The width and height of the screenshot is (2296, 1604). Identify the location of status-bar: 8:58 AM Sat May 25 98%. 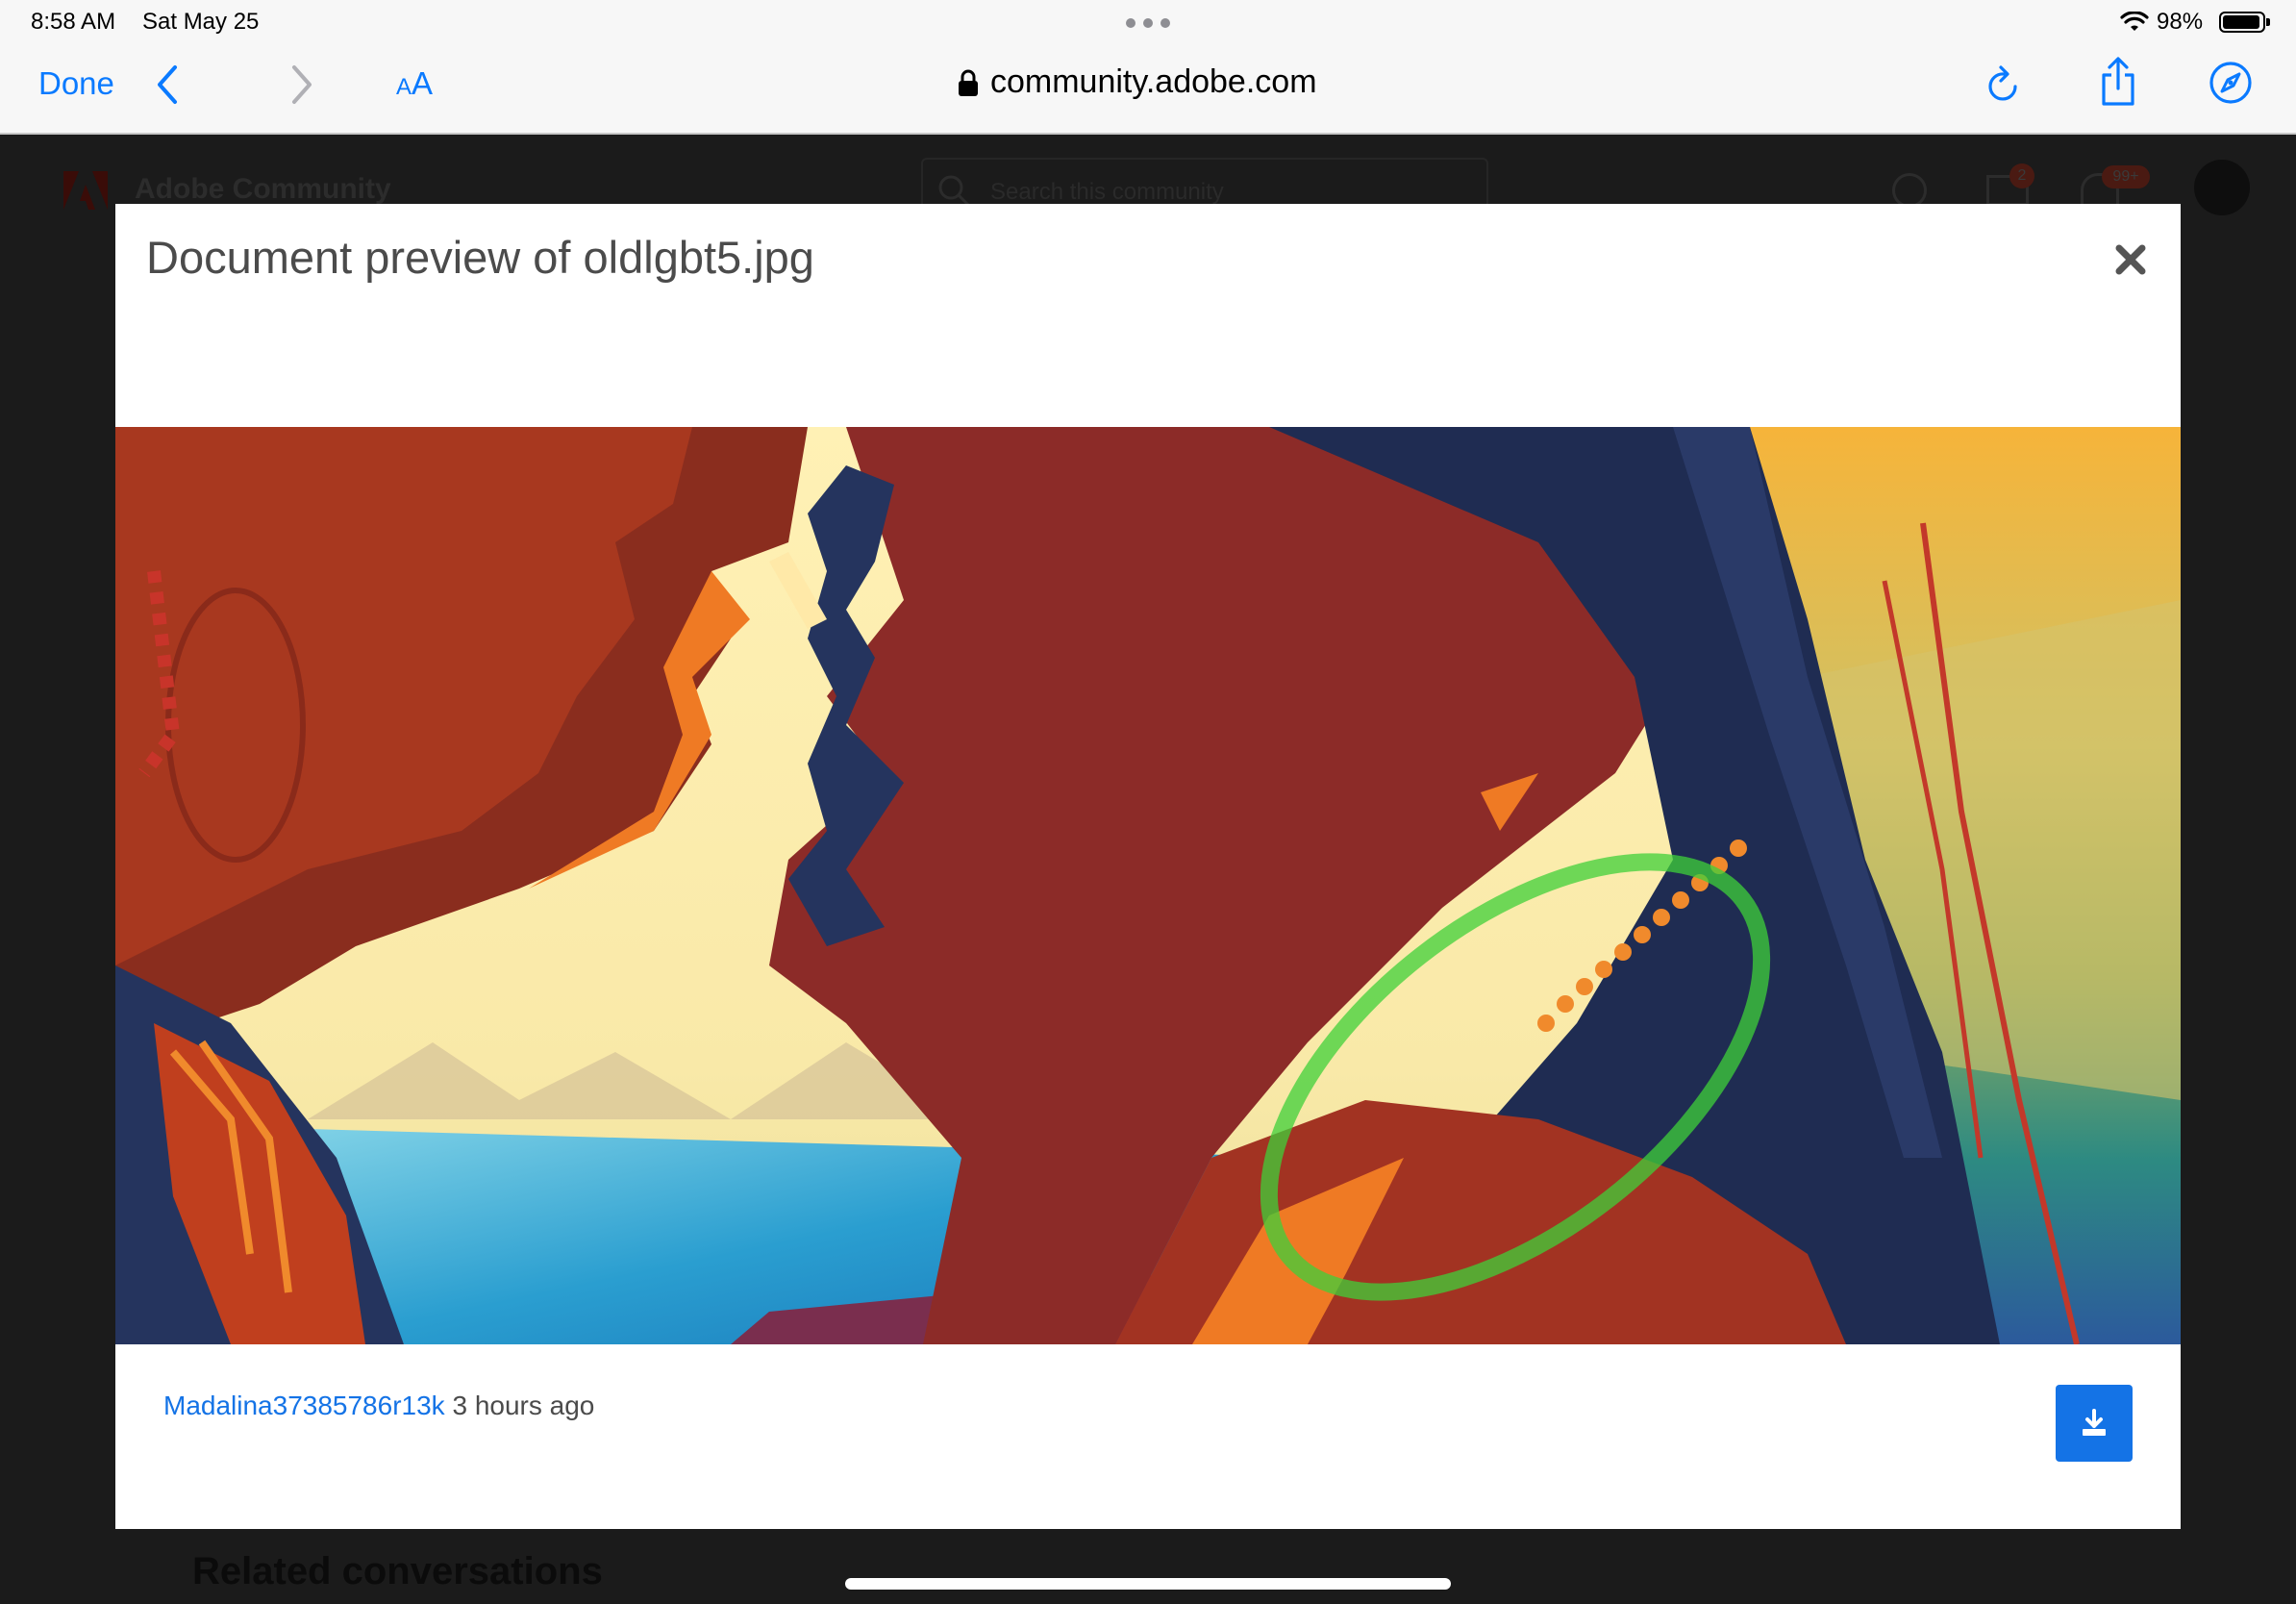
(1148, 22).